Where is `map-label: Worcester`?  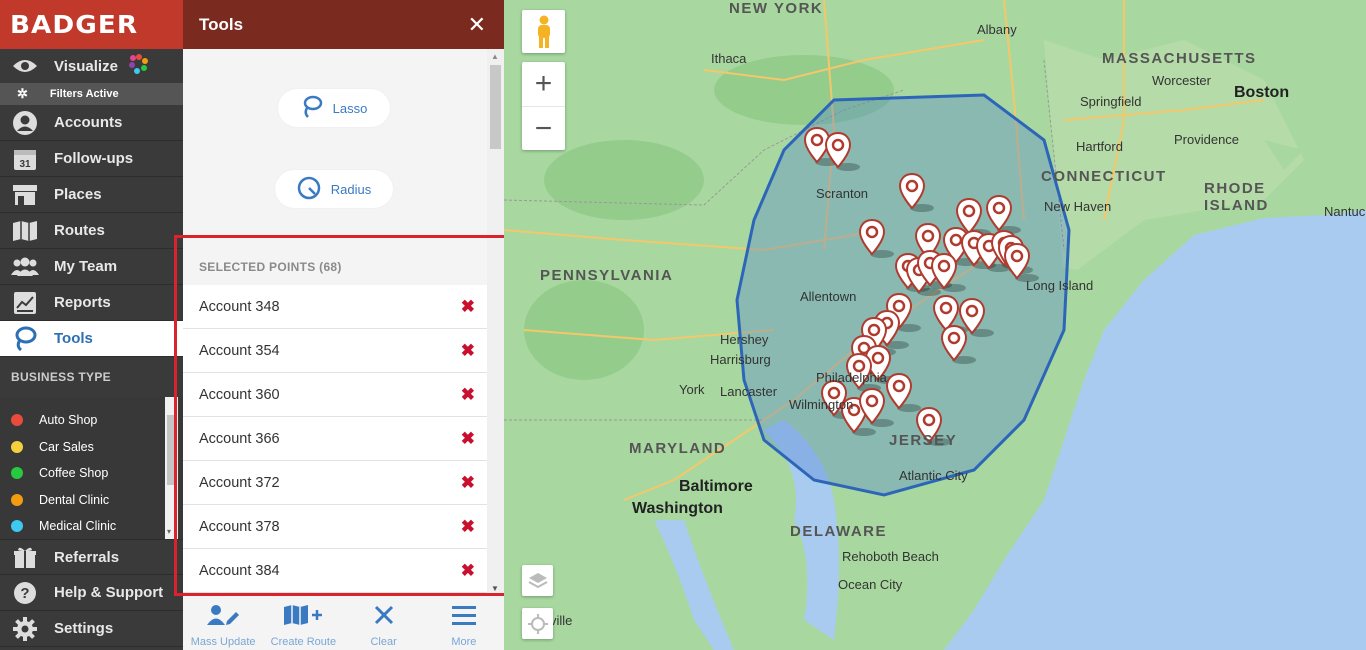 map-label: Worcester is located at coordinates (1181, 80).